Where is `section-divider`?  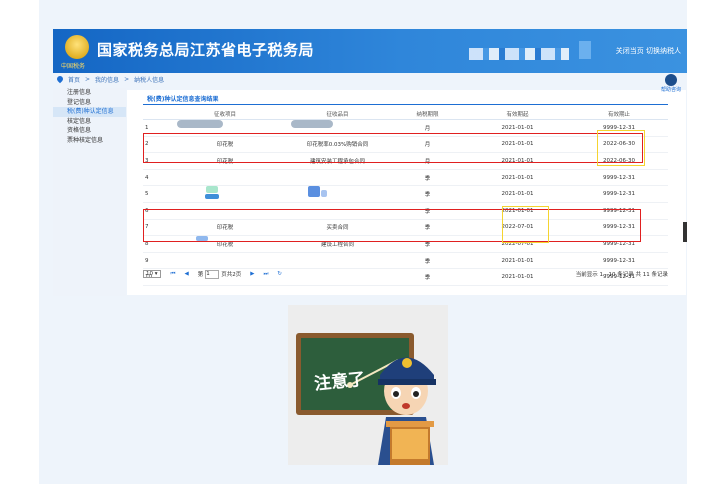 section-divider is located at coordinates (405, 104).